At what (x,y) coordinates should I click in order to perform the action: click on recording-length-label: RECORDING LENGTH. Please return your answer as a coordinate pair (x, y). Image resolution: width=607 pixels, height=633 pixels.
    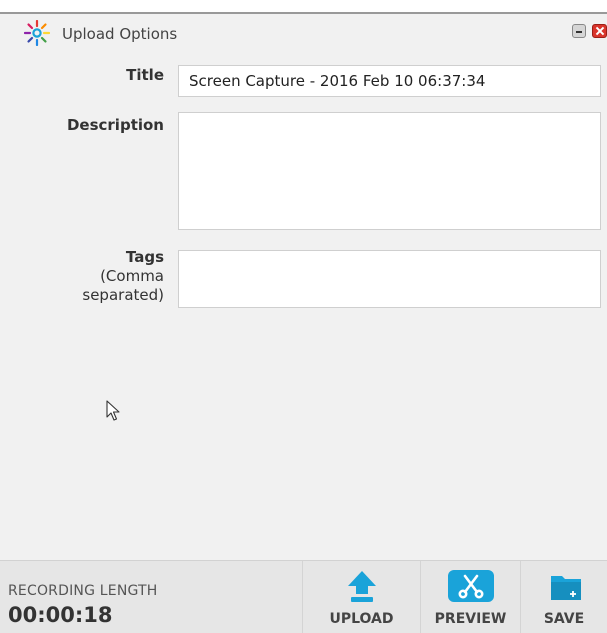
    Looking at the image, I should click on (83, 591).